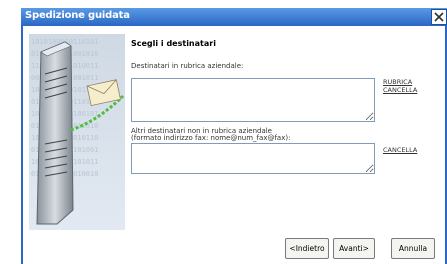 The height and width of the screenshot is (264, 447). Describe the element at coordinates (22, 145) in the screenshot. I see `window-border-left` at that location.